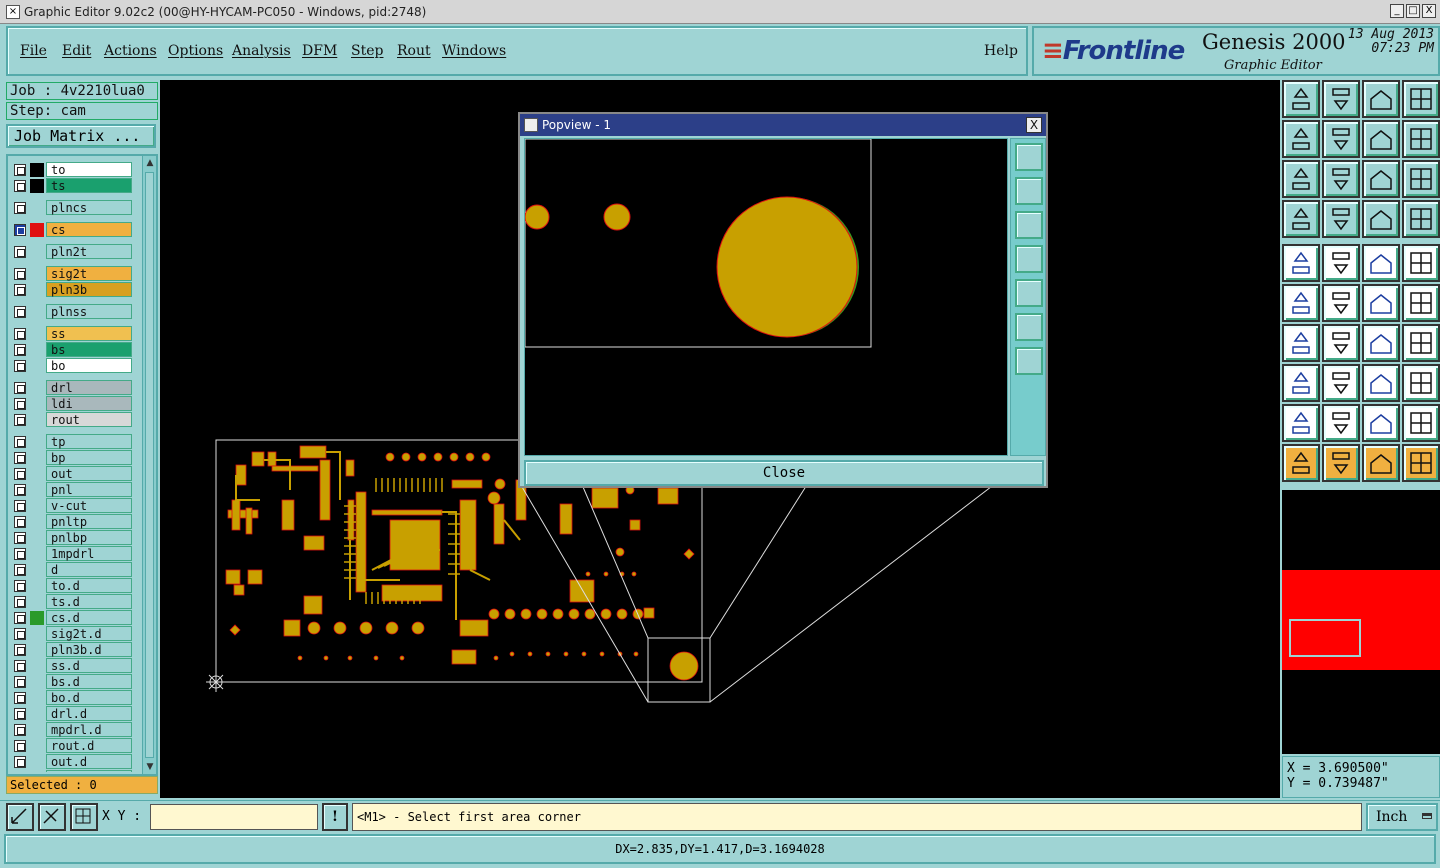 Image resolution: width=1440 pixels, height=868 pixels. Describe the element at coordinates (766, 297) in the screenshot. I see `popview-canvas` at that location.